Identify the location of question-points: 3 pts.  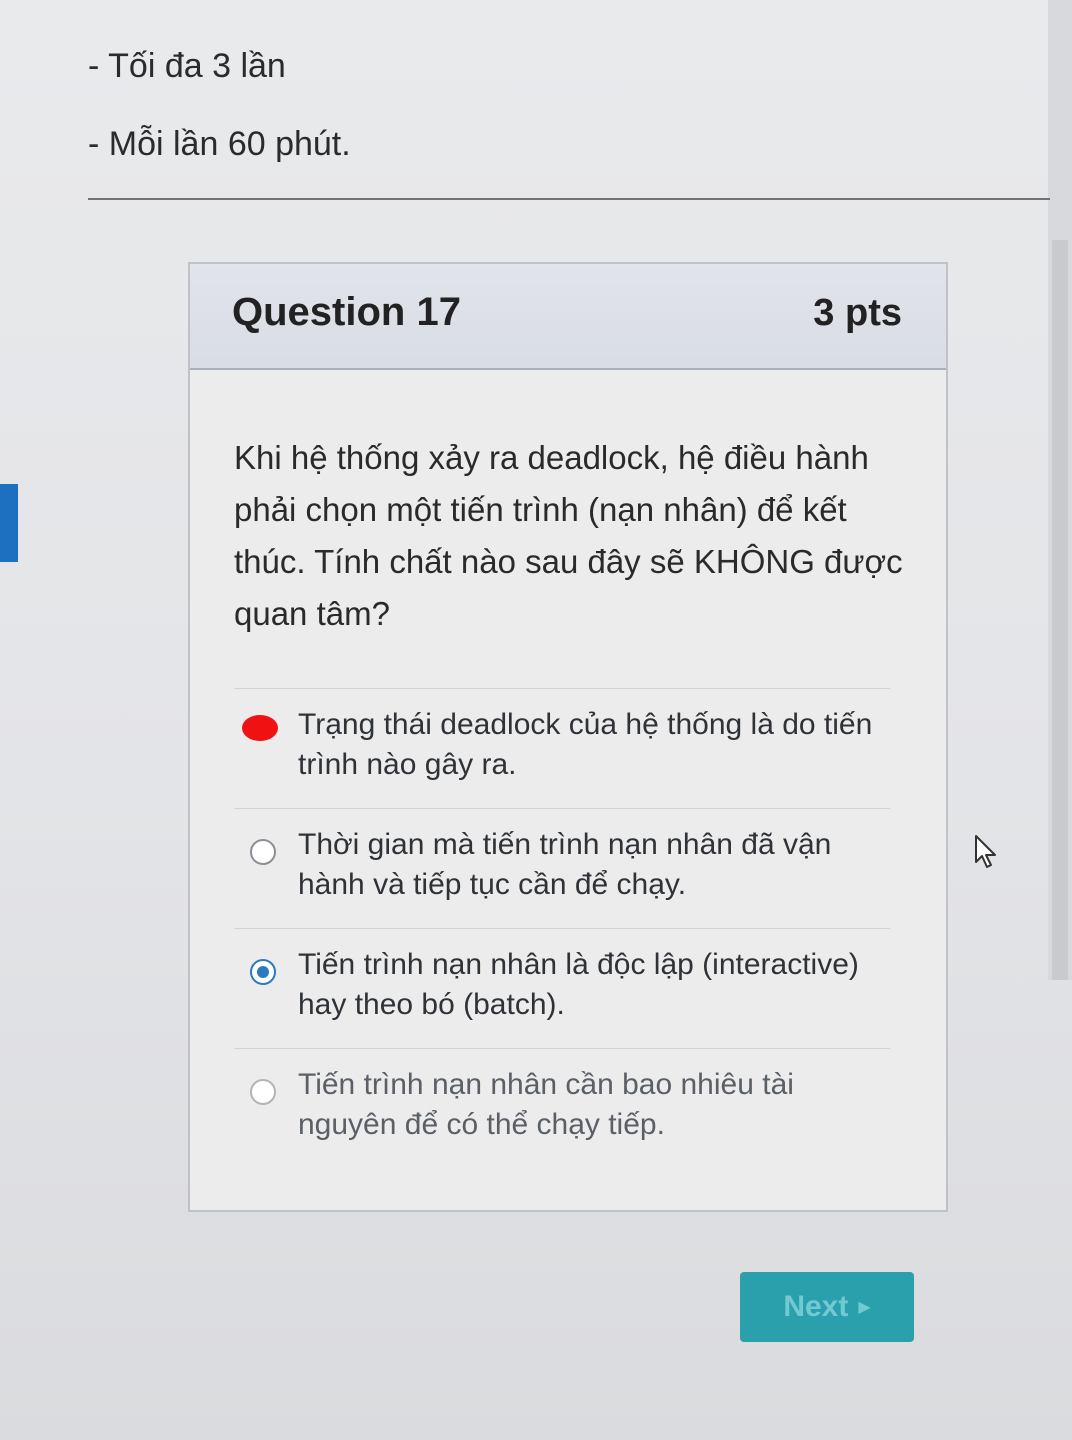
(857, 313).